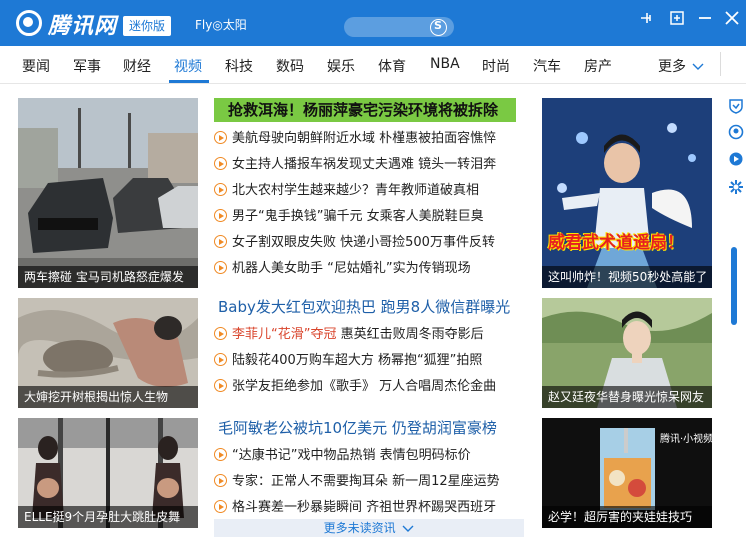  I want to click on tab-shuma: 数码, so click(290, 66).